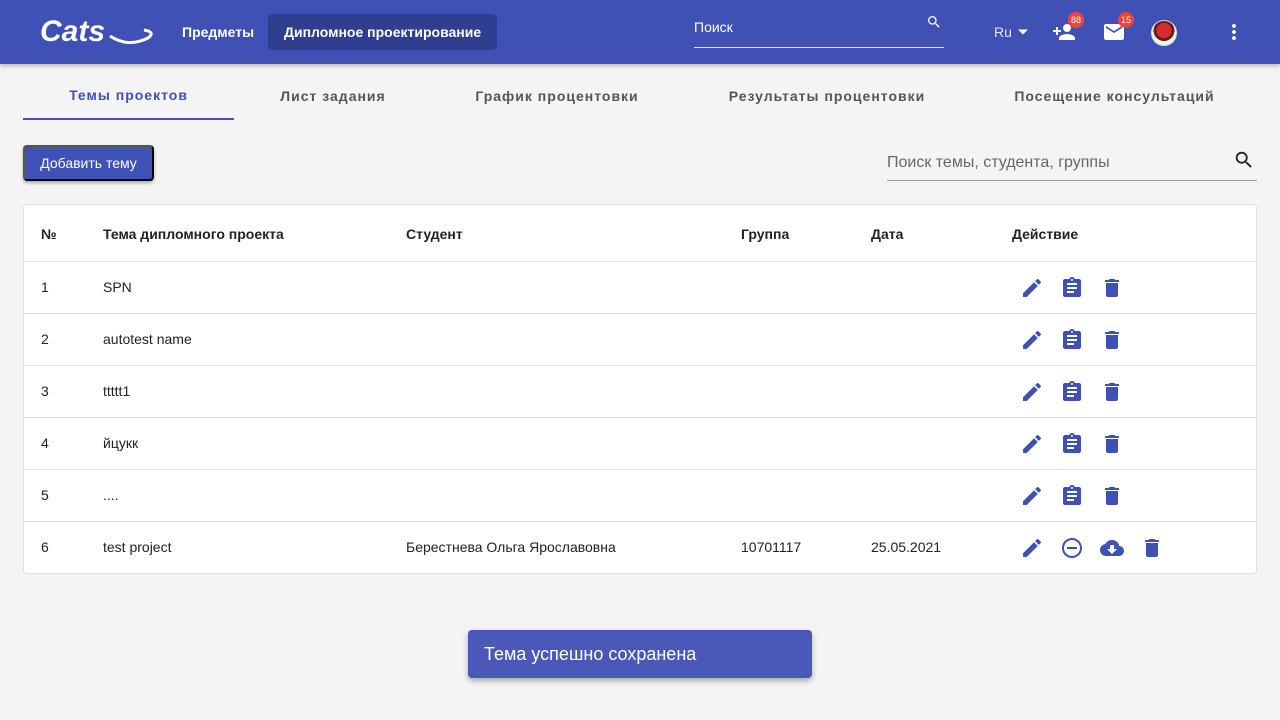 The height and width of the screenshot is (720, 1280). Describe the element at coordinates (45, 495) in the screenshot. I see `cell-number: 5` at that location.